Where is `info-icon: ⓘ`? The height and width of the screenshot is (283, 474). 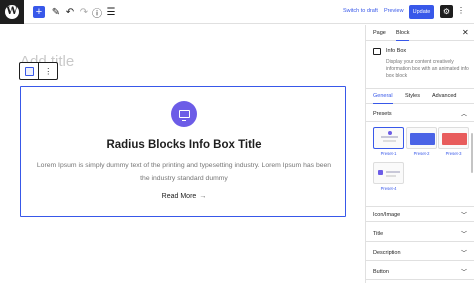 info-icon: ⓘ is located at coordinates (97, 14).